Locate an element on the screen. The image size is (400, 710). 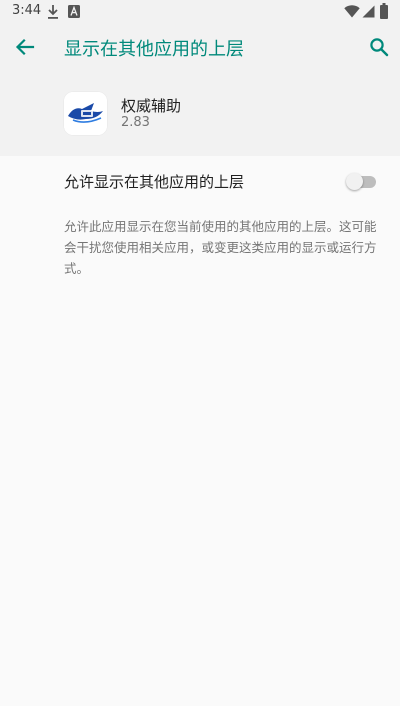
back-button is located at coordinates (25, 47).